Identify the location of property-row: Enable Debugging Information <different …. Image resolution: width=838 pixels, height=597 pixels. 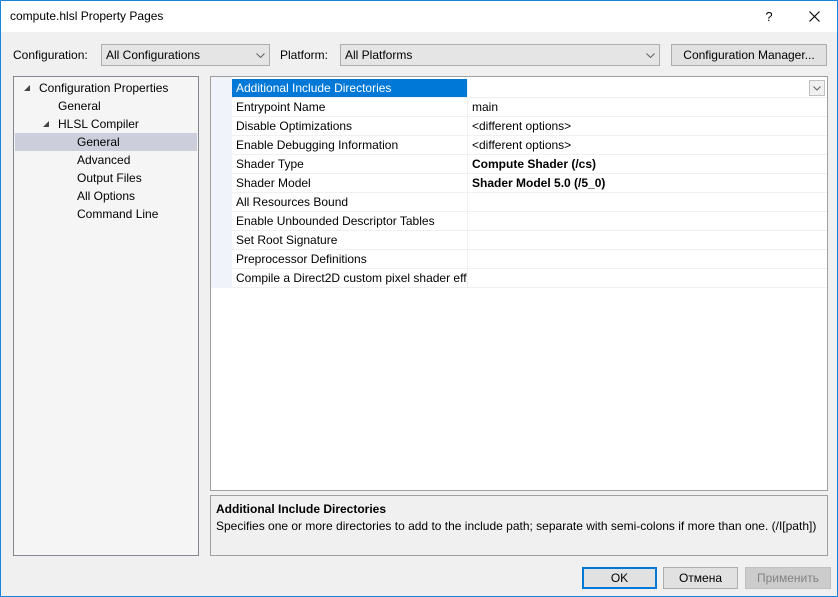
(529, 145).